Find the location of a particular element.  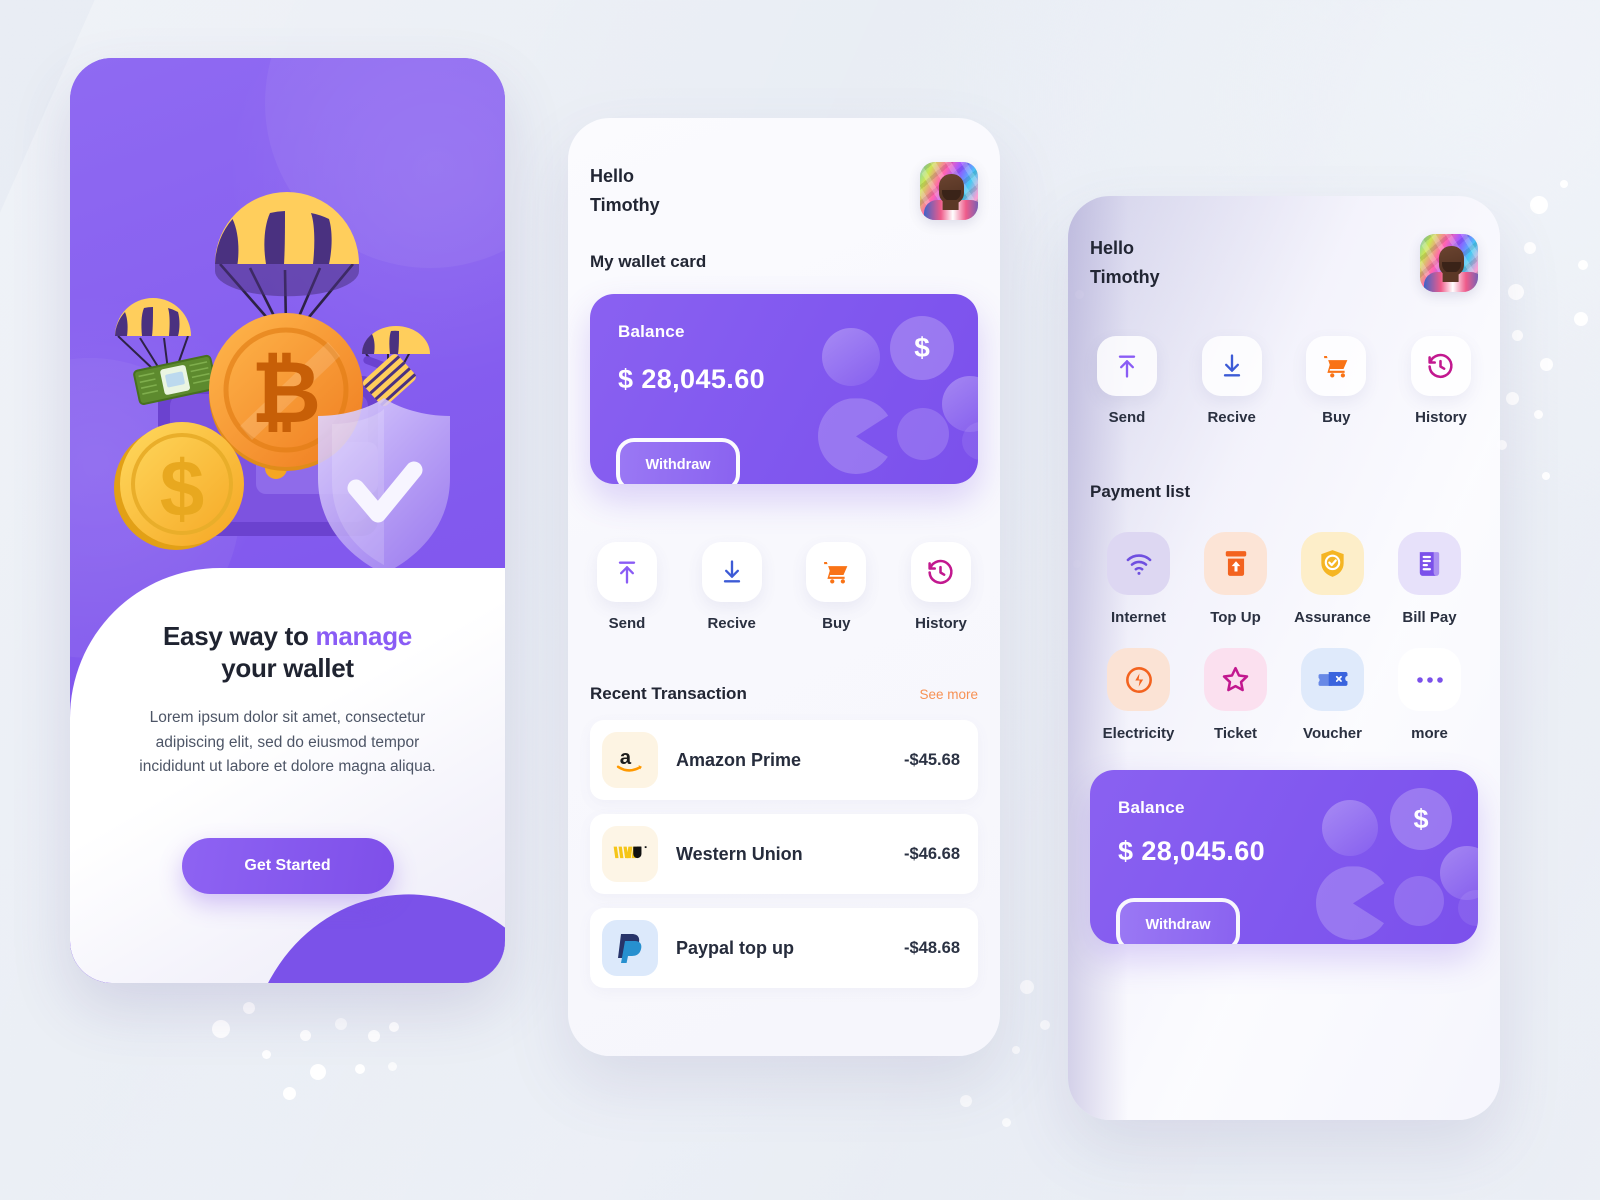

star-ticket-icon is located at coordinates (1235, 680).